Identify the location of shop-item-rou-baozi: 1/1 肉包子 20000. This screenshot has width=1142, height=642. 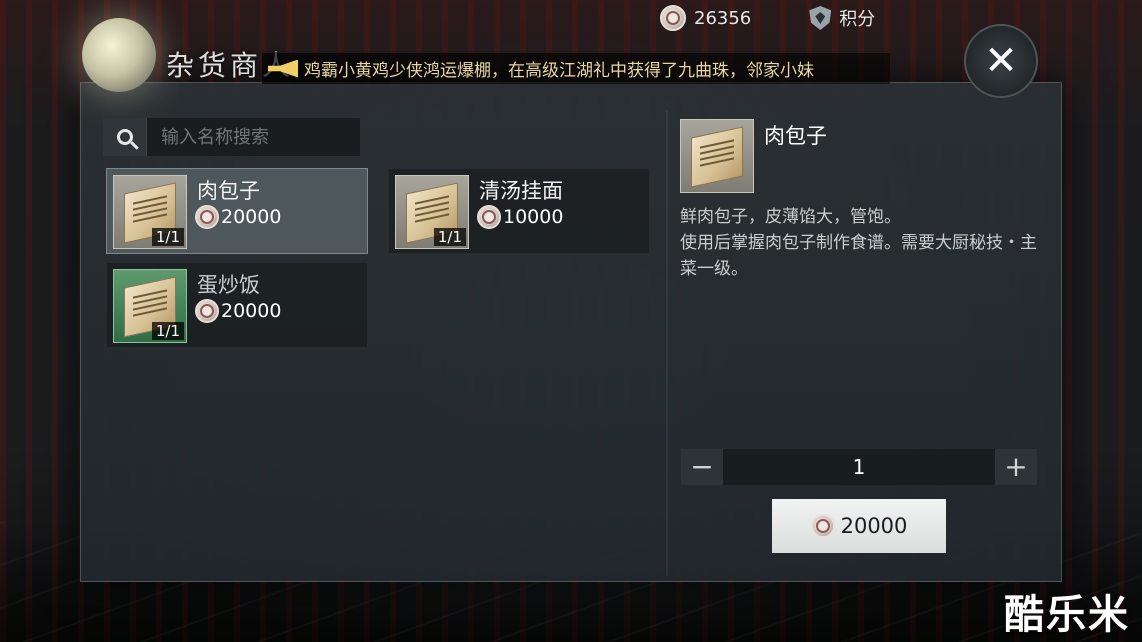
(237, 211).